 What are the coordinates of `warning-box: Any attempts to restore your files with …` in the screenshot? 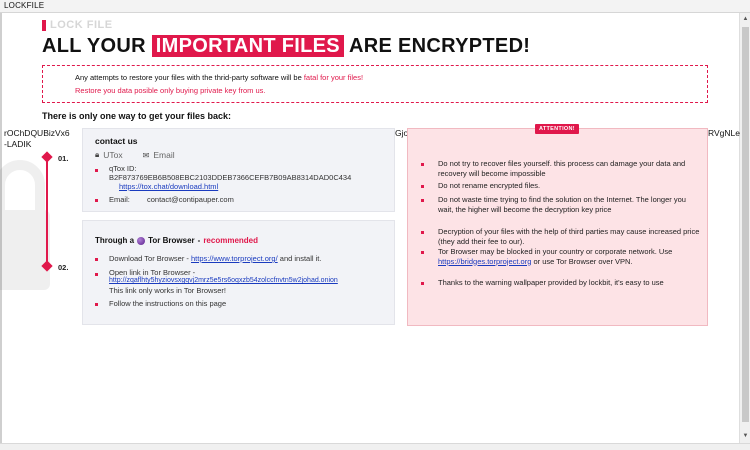 It's located at (375, 84).